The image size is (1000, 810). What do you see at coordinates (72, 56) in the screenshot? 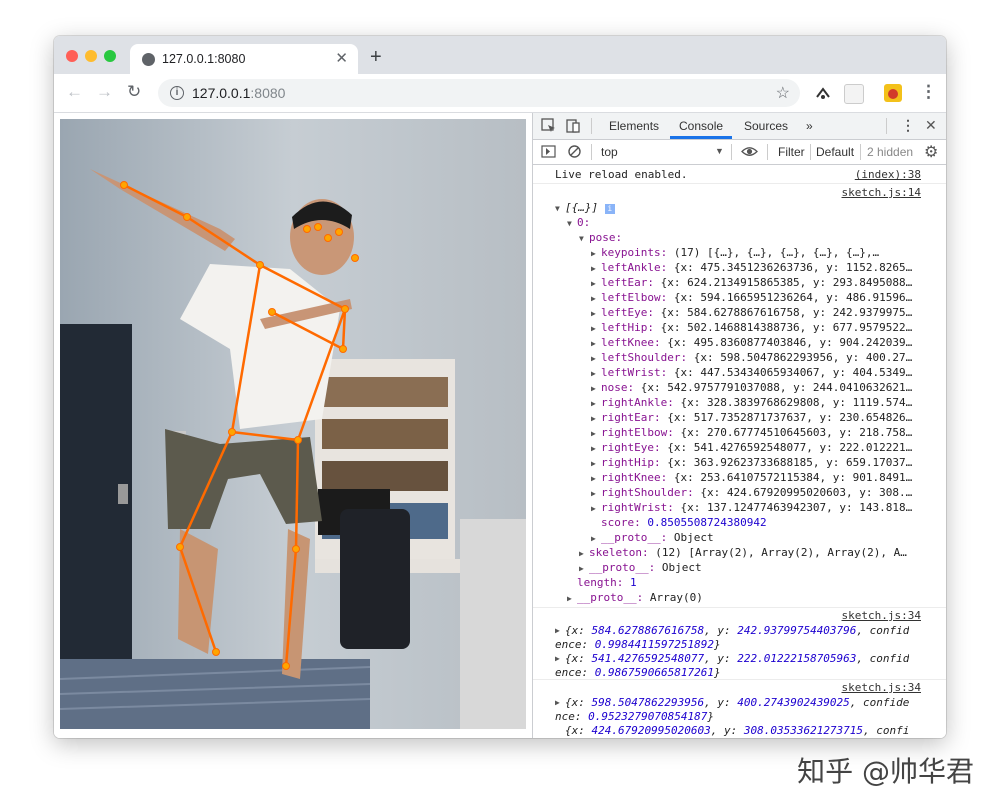
I see `close-window-button` at bounding box center [72, 56].